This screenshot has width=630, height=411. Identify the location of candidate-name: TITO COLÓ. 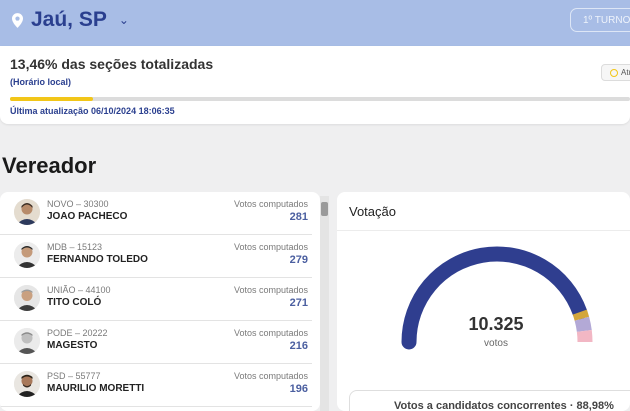
(74, 302).